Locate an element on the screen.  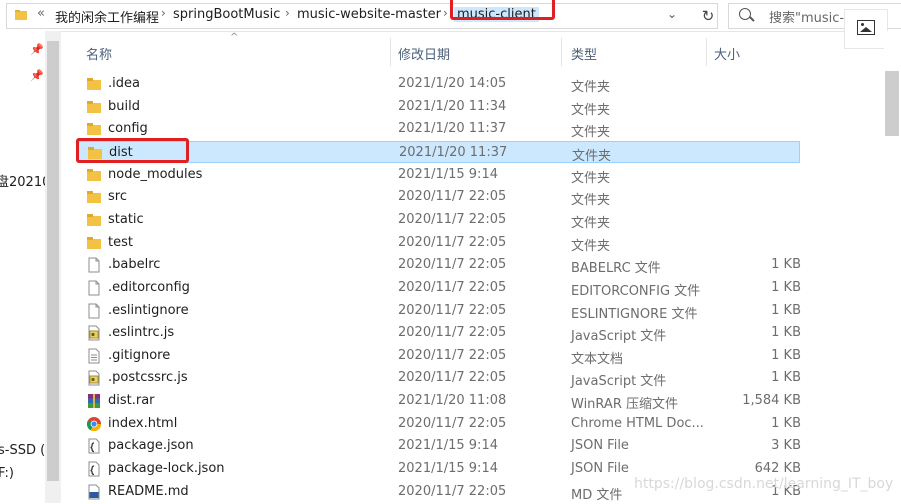
file-row: build 2021/1/20 11:34 文件夹 is located at coordinates (439, 107).